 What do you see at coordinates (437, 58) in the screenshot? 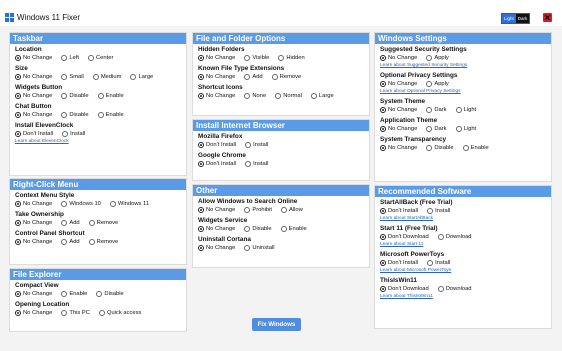
I see `radio-option: Apply` at bounding box center [437, 58].